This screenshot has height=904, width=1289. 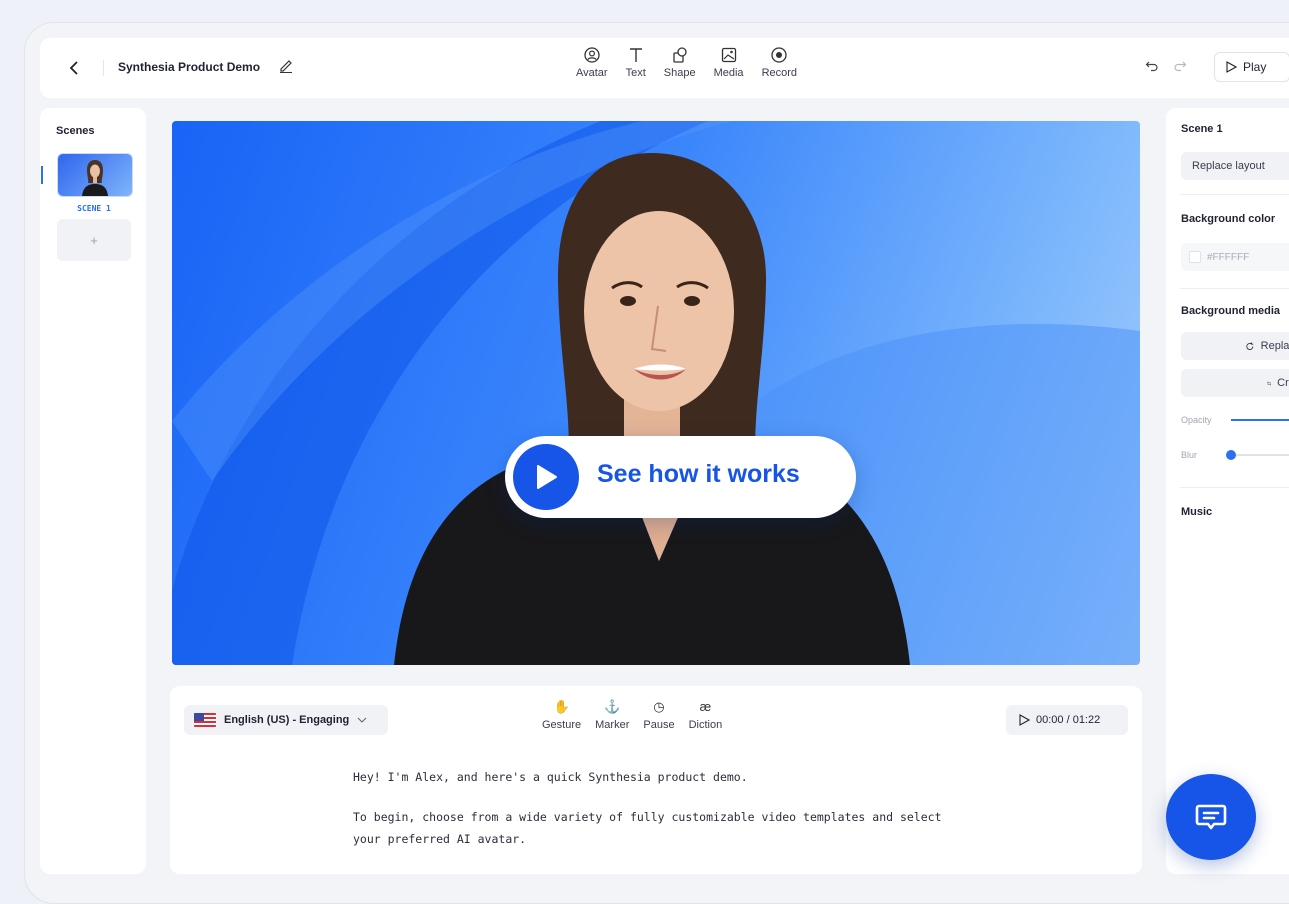 What do you see at coordinates (1255, 67) in the screenshot?
I see `play-label: Play` at bounding box center [1255, 67].